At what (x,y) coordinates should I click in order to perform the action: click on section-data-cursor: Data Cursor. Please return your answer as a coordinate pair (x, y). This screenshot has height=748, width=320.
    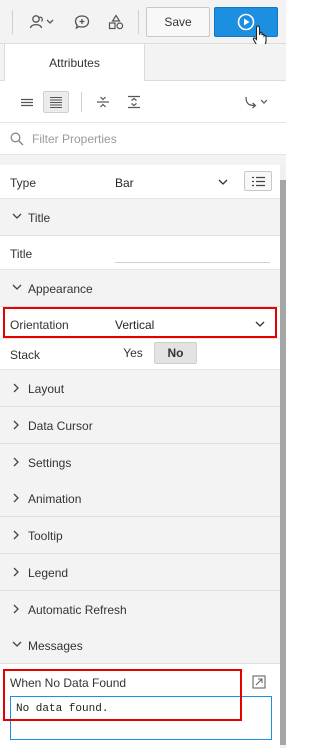
    Looking at the image, I should click on (140, 425).